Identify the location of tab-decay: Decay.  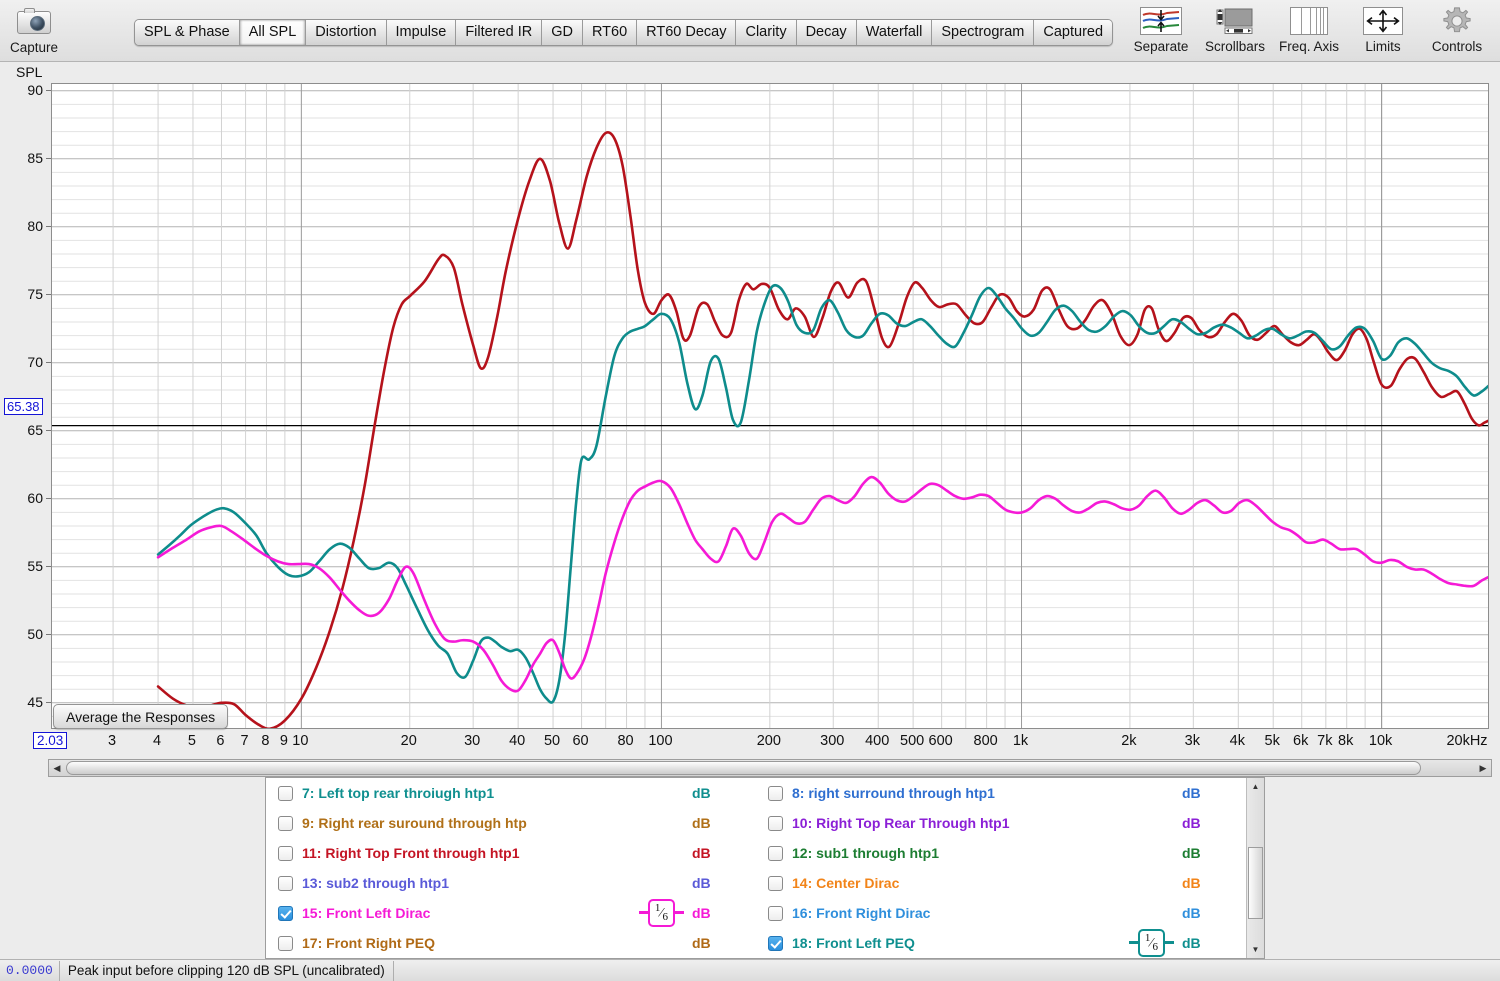
(826, 32).